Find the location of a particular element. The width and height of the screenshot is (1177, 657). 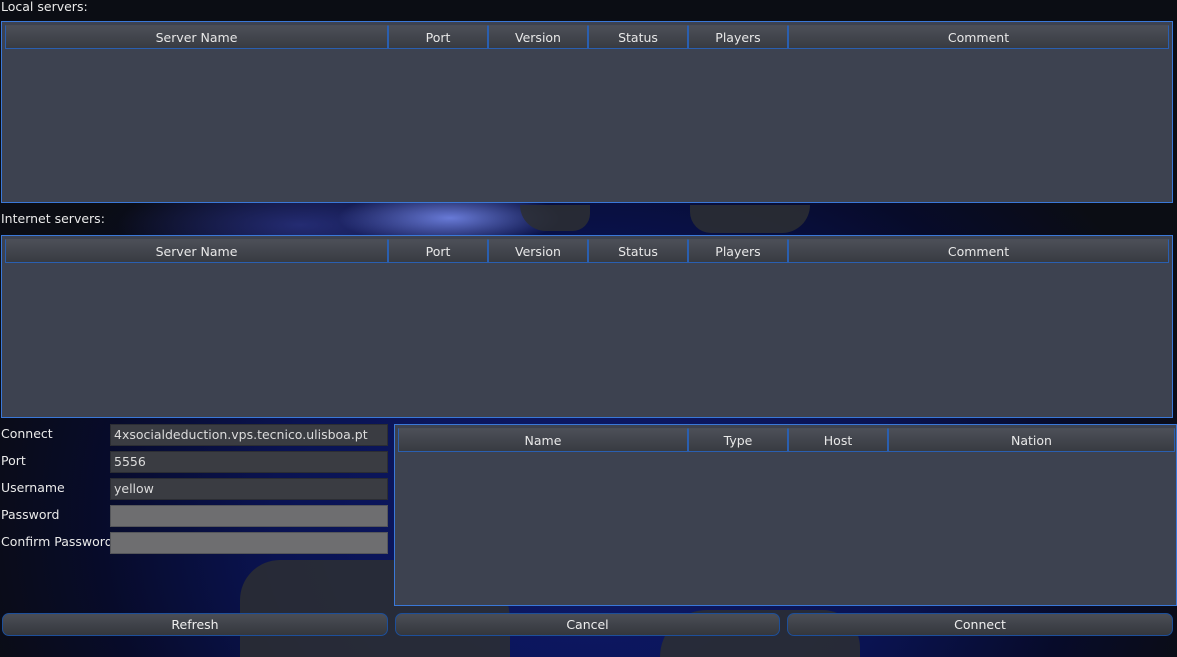

background-landmass is located at coordinates (750, 219).